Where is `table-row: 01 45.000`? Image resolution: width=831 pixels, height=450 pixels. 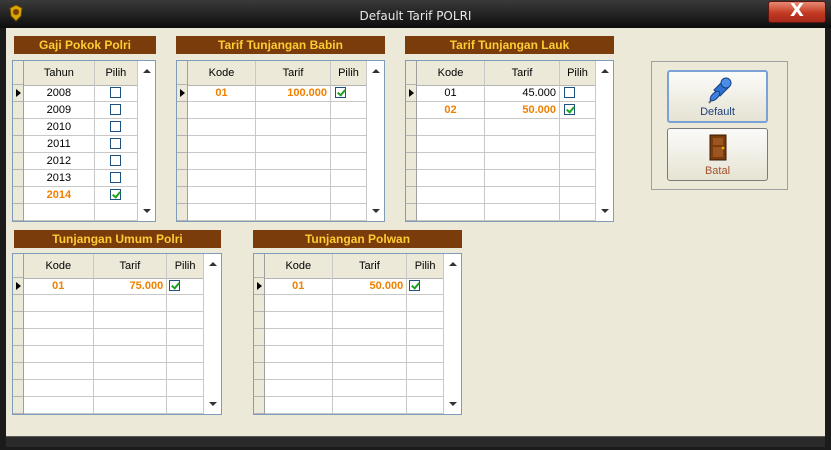 table-row: 01 45.000 is located at coordinates (506, 93).